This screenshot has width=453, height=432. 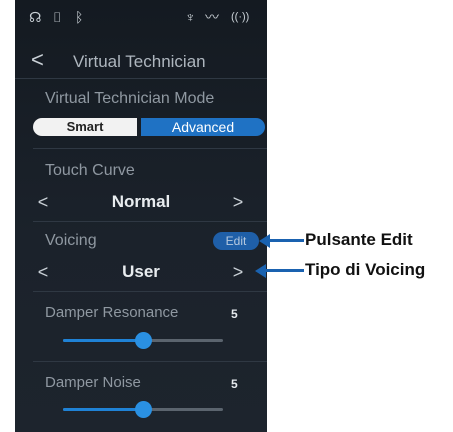 I want to click on voicing-selector: < User >, so click(x=141, y=273).